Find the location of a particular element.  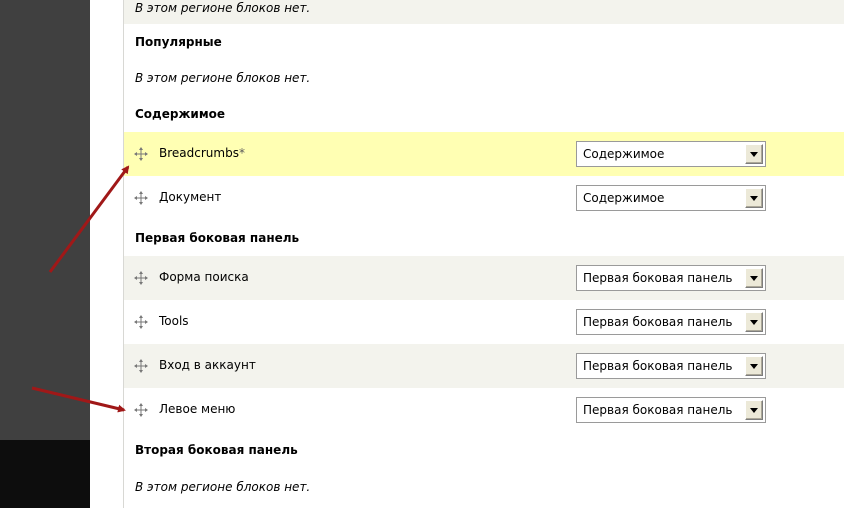

block-label: Вход в аккаунт is located at coordinates (207, 365).